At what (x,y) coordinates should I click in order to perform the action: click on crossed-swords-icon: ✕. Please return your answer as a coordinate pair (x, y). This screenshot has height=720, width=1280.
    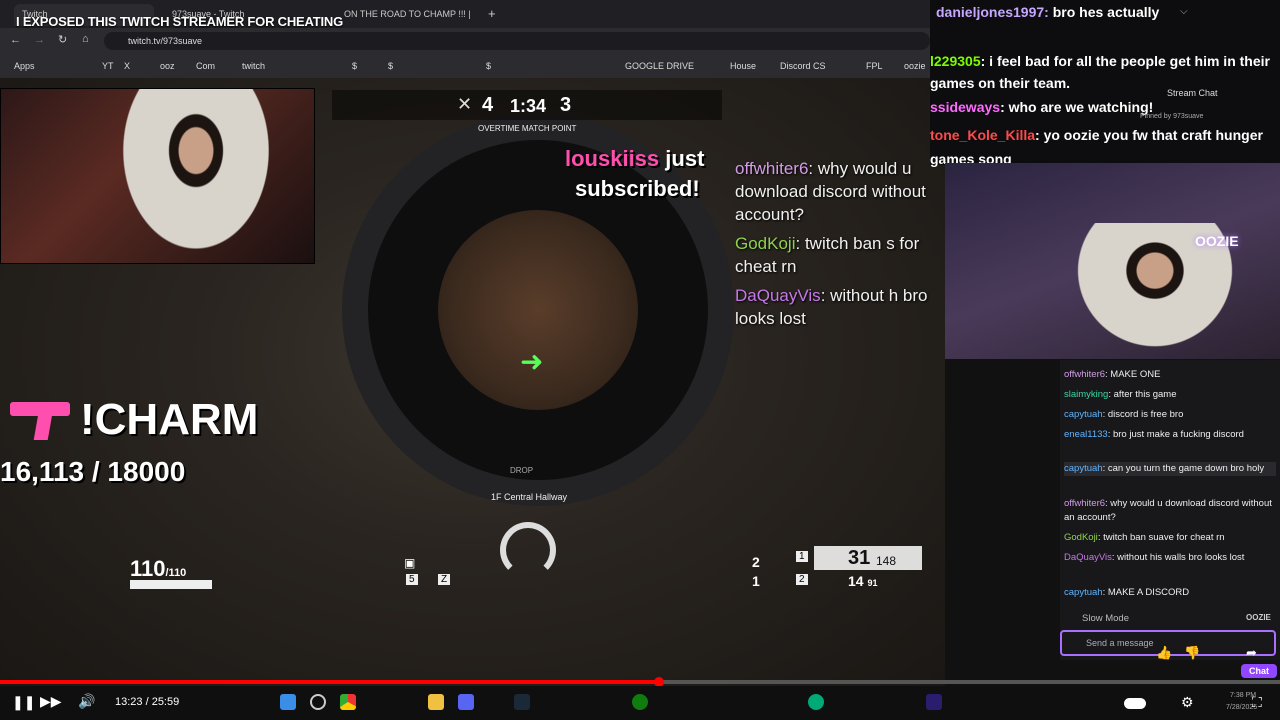
    Looking at the image, I should click on (465, 104).